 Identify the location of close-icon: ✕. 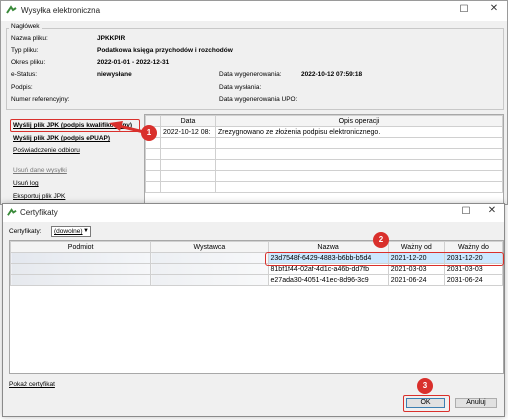
(494, 8).